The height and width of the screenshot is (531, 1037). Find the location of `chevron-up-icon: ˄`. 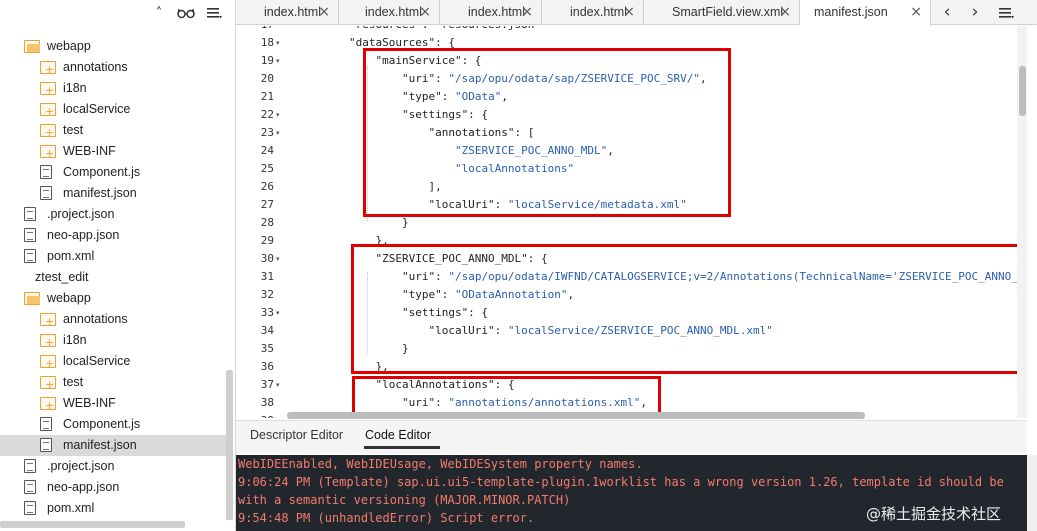

chevron-up-icon: ˄ is located at coordinates (159, 14).